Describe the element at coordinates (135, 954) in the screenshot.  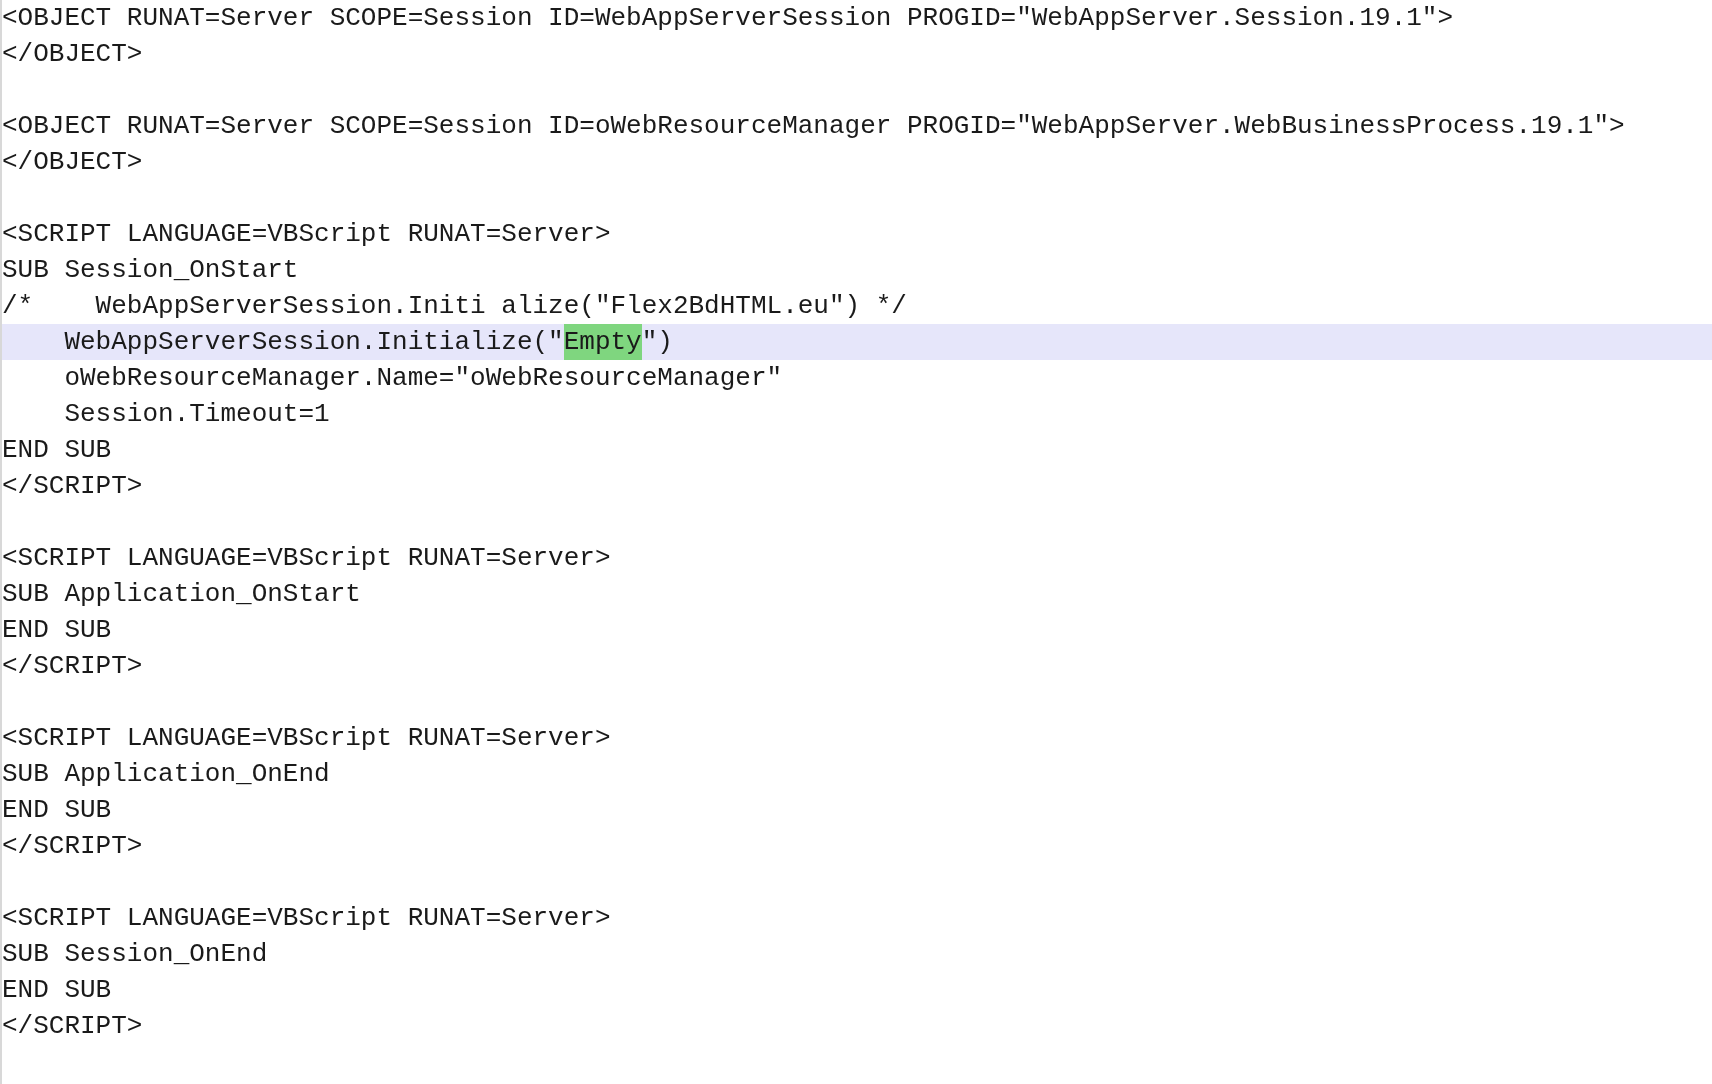
I see `code-text: SUB Session_OnEnd` at that location.